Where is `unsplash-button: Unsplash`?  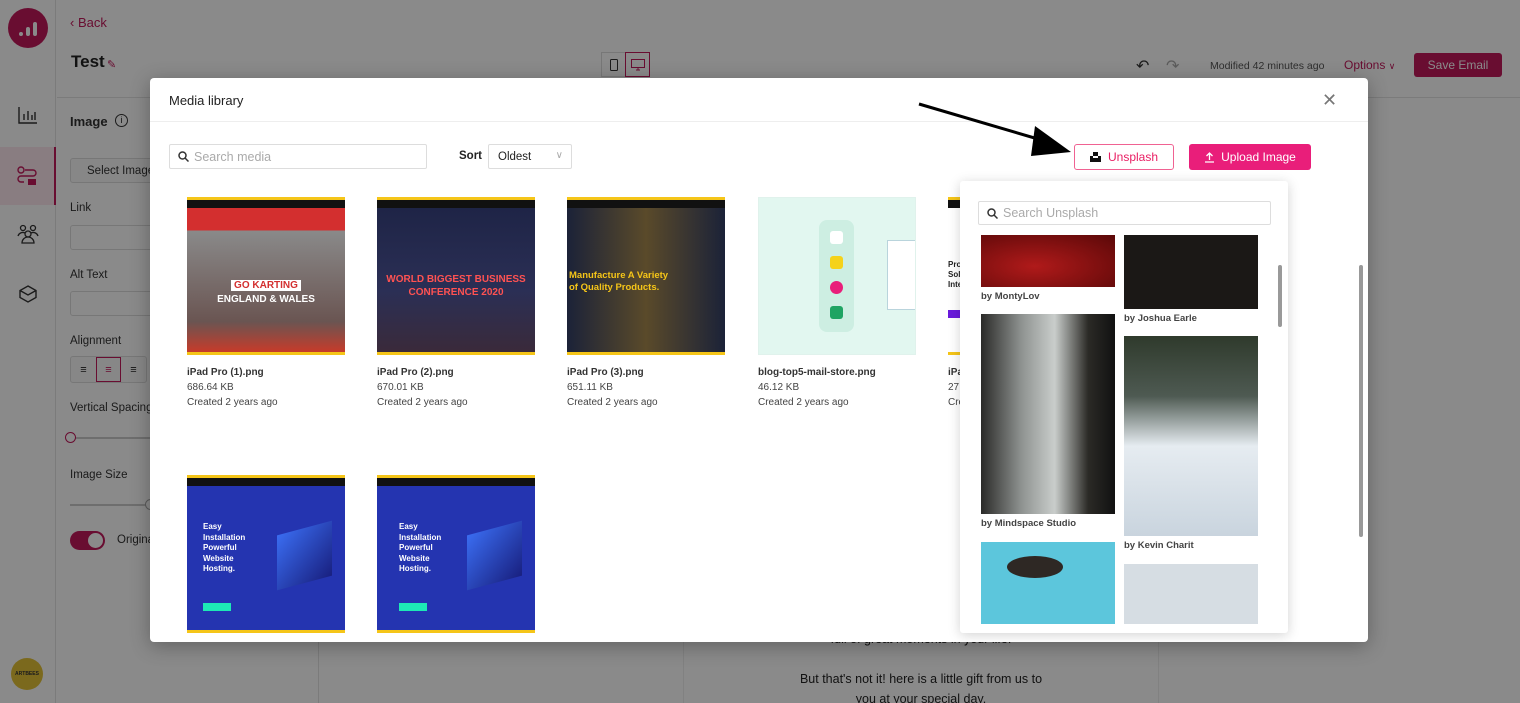
unsplash-button: Unsplash is located at coordinates (1124, 157).